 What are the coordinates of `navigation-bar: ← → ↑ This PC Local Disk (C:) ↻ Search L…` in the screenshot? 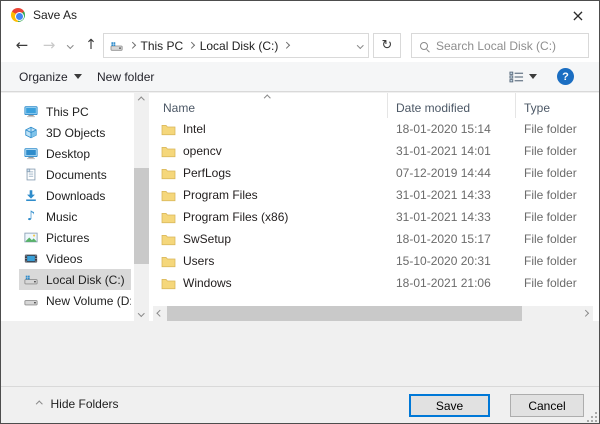 It's located at (300, 45).